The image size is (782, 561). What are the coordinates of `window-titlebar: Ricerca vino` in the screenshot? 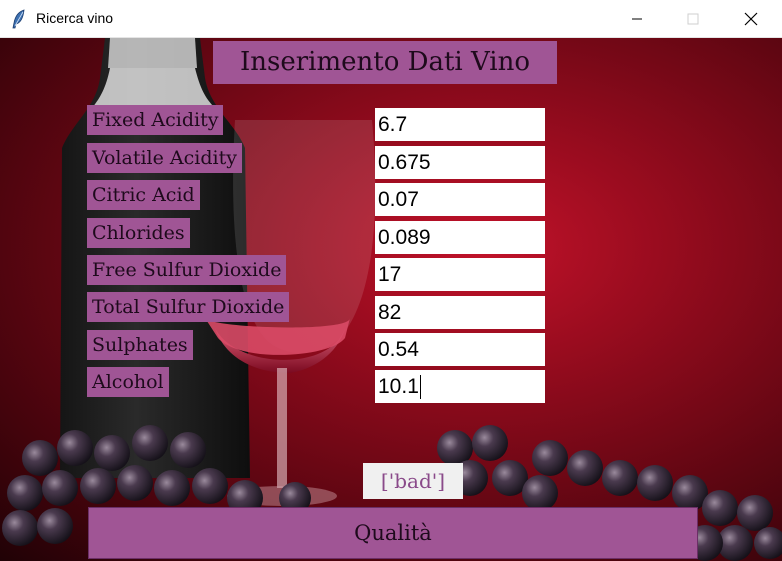 It's located at (391, 19).